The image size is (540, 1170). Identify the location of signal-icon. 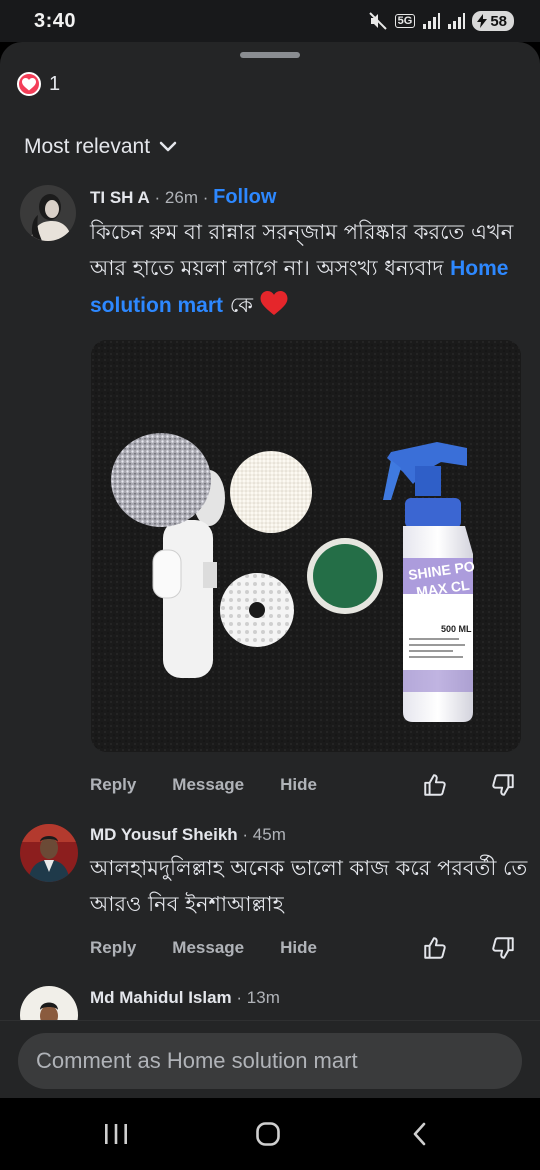
(432, 21).